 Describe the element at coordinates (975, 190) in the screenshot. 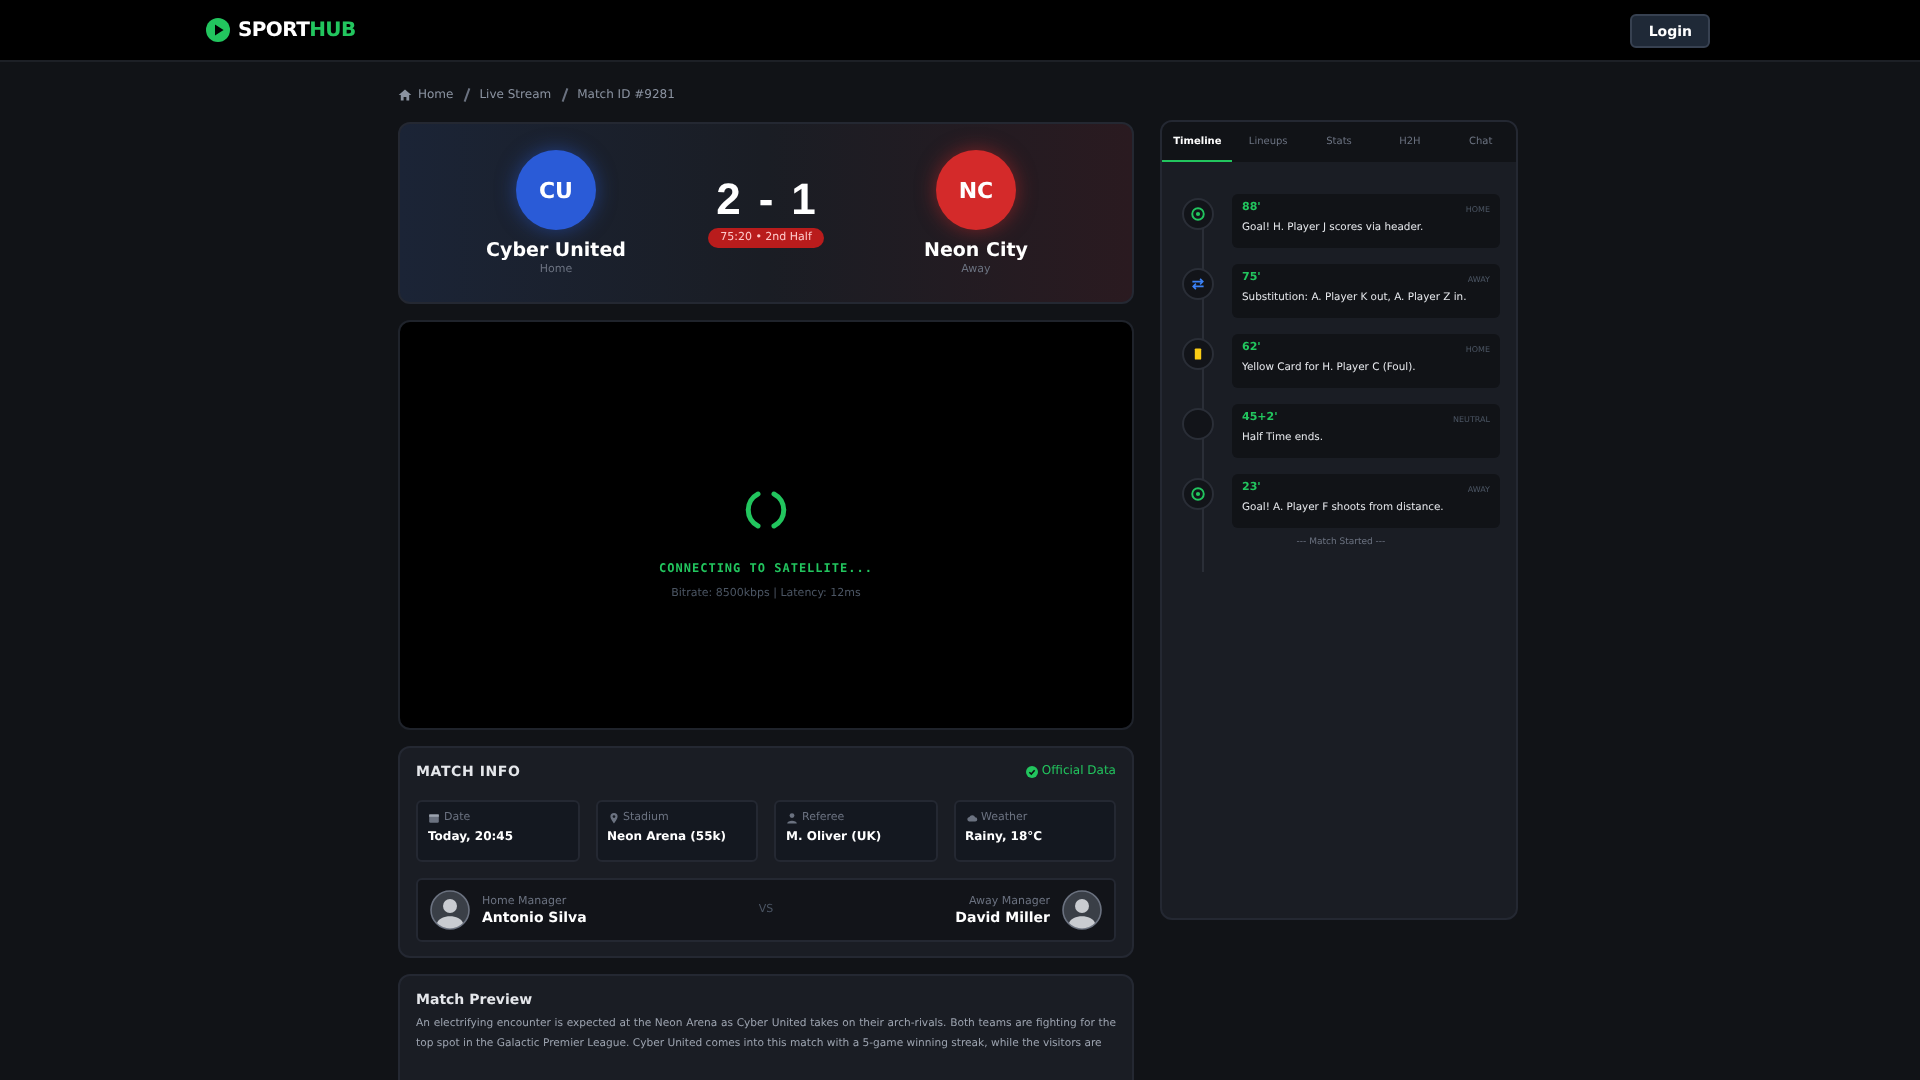

I see `team-crest: NC` at that location.